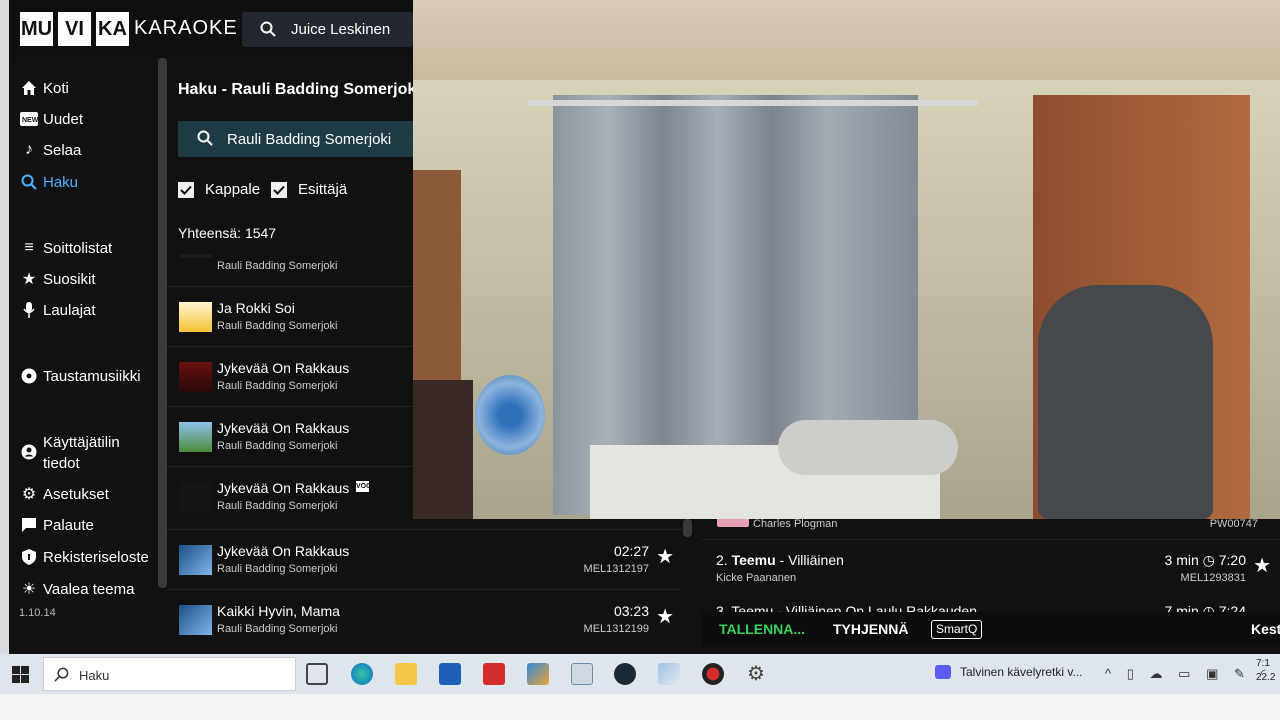 This screenshot has width=1280, height=720. Describe the element at coordinates (341, 29) in the screenshot. I see `top-search-value: Juice Leskinen` at that location.